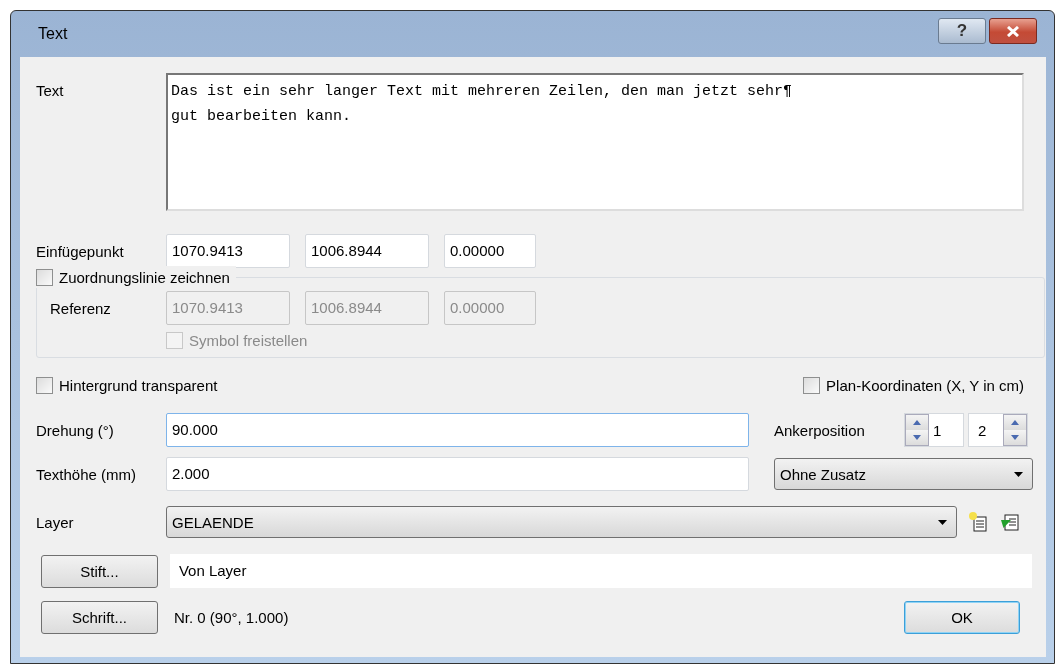 The image size is (1059, 666). Describe the element at coordinates (978, 522) in the screenshot. I see `new-layer-icon` at that location.